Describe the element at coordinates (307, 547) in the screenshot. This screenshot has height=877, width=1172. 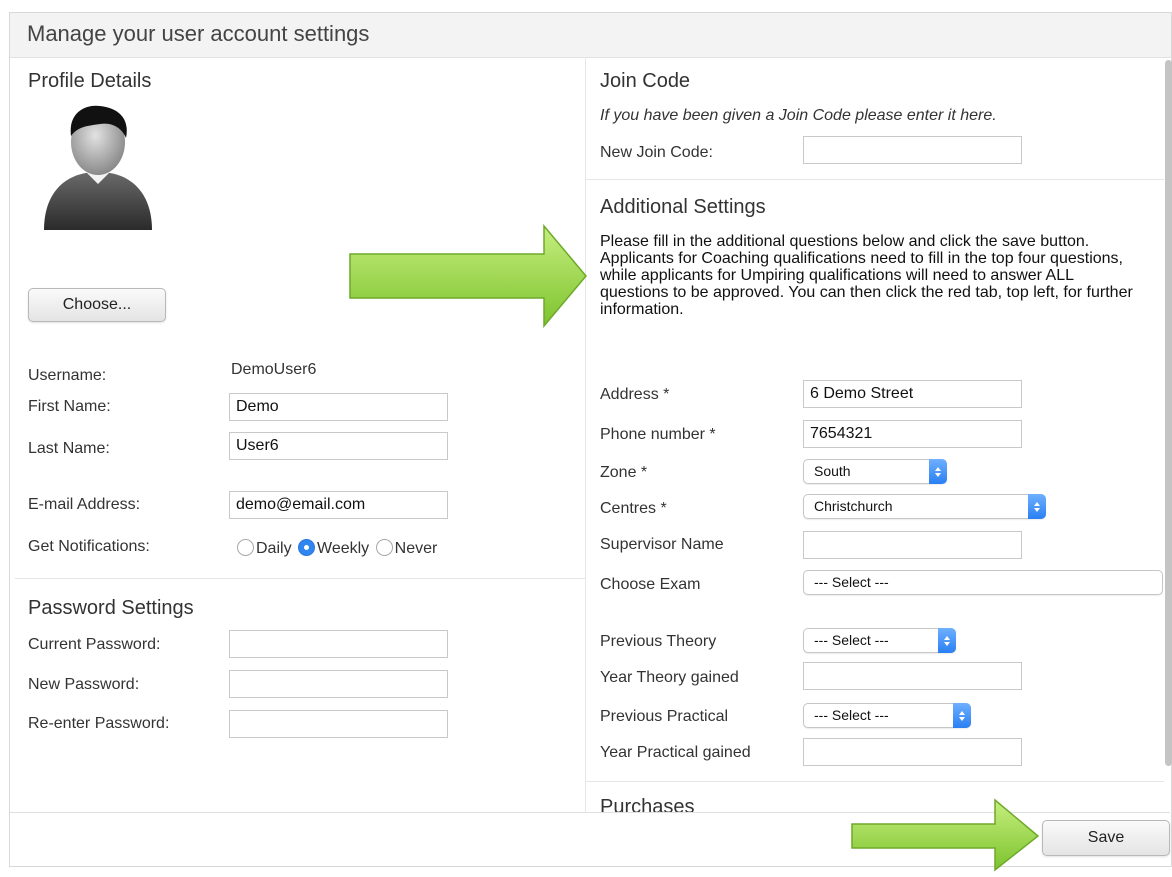
I see `radio-weekly-circle` at that location.